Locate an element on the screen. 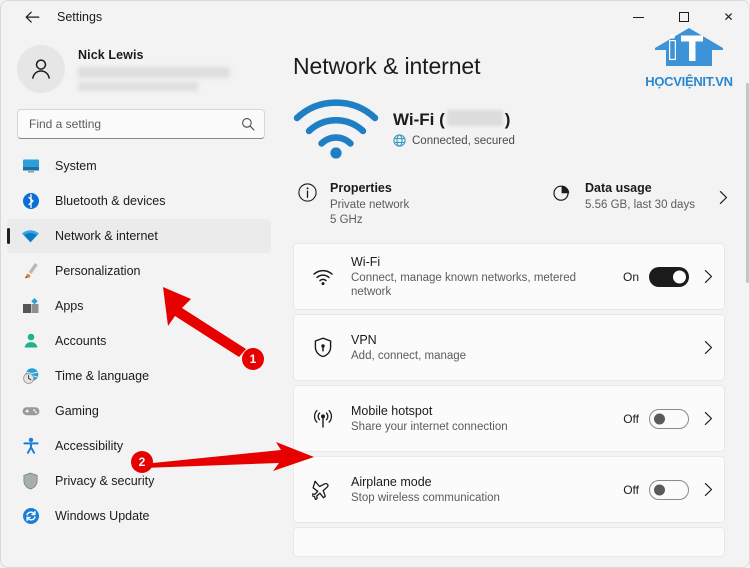 The width and height of the screenshot is (750, 568). hotspot-toggle is located at coordinates (669, 418).